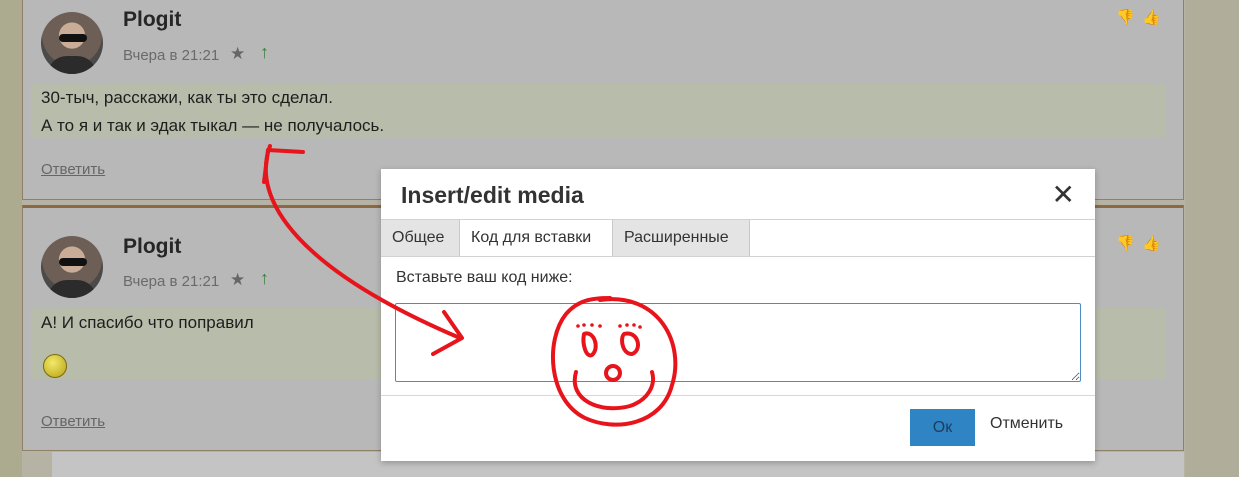 The height and width of the screenshot is (477, 1239). I want to click on page-right-strip, so click(1212, 238).